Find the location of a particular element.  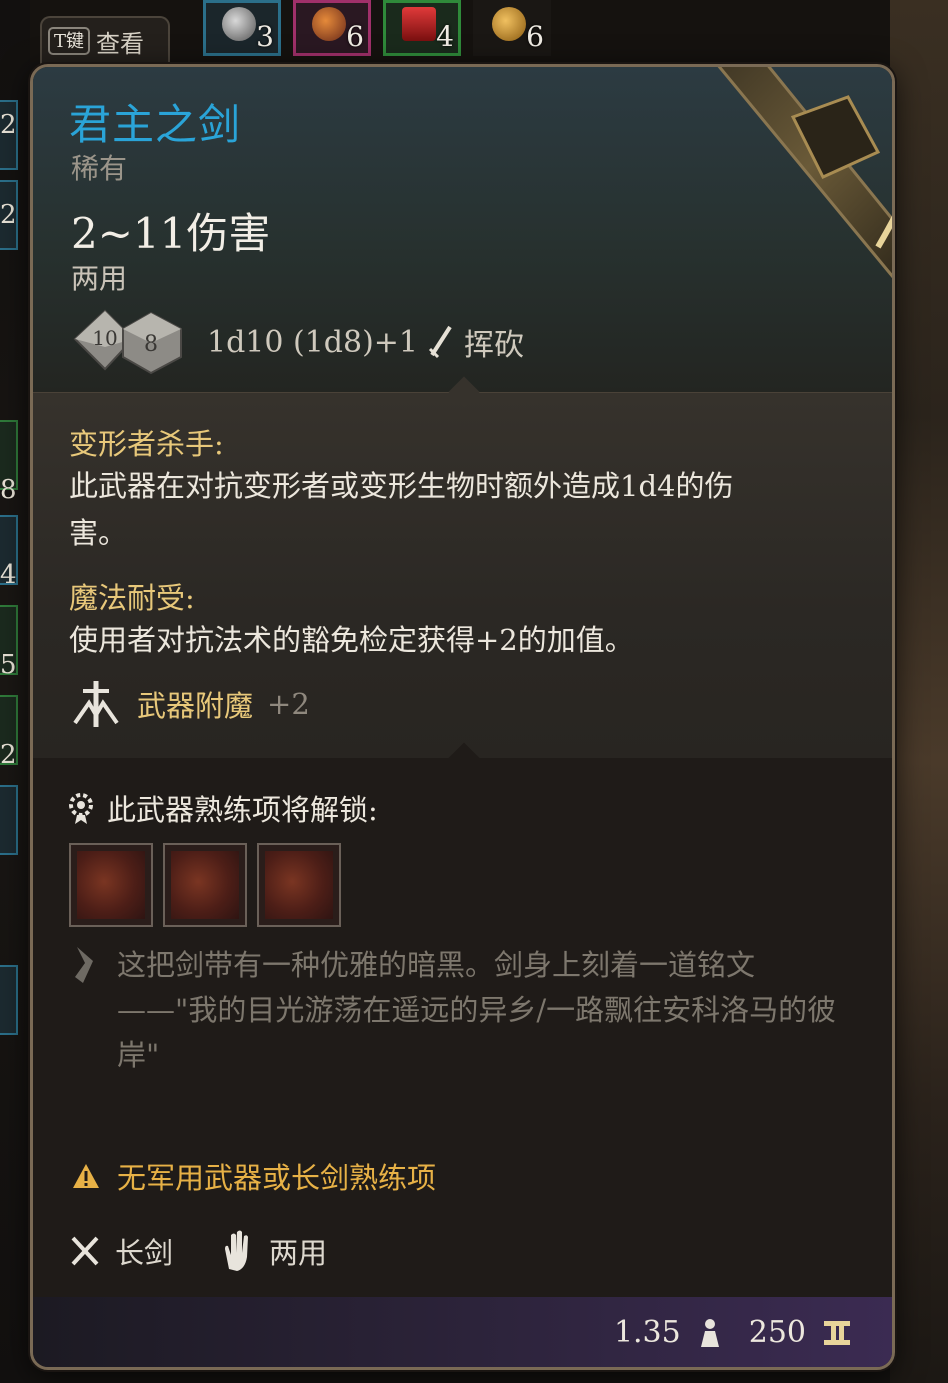

left-slot-count: 8 is located at coordinates (8, 490).